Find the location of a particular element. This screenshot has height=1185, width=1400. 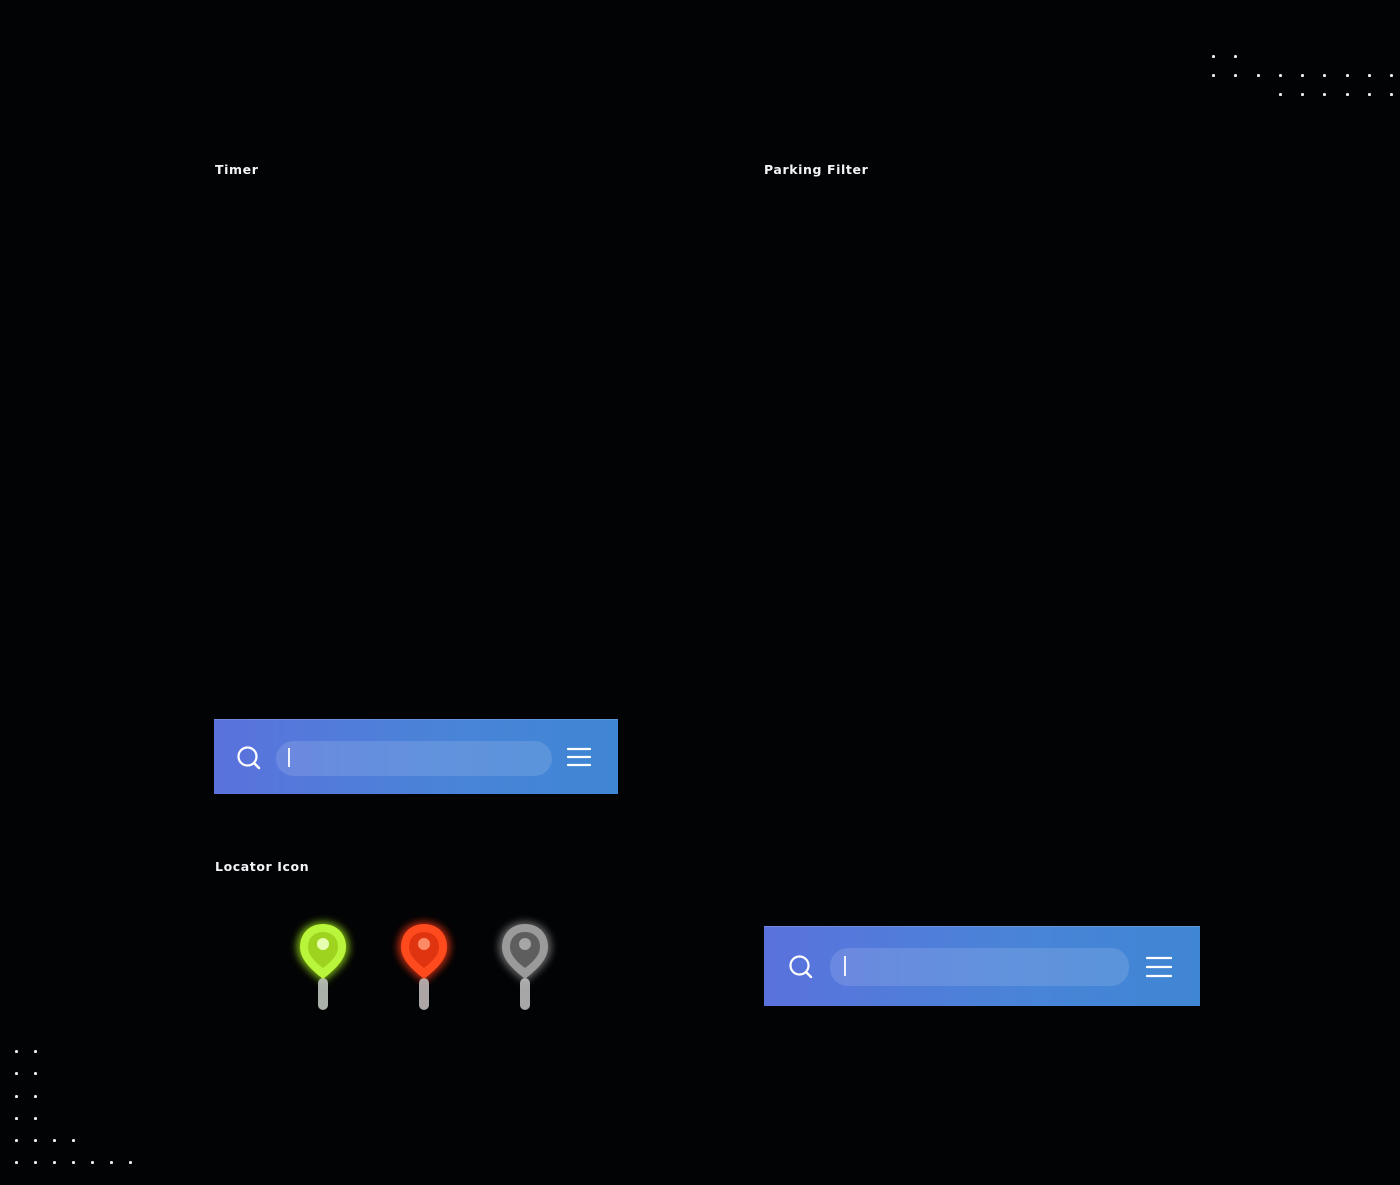

timer-search-bar is located at coordinates (416, 756).